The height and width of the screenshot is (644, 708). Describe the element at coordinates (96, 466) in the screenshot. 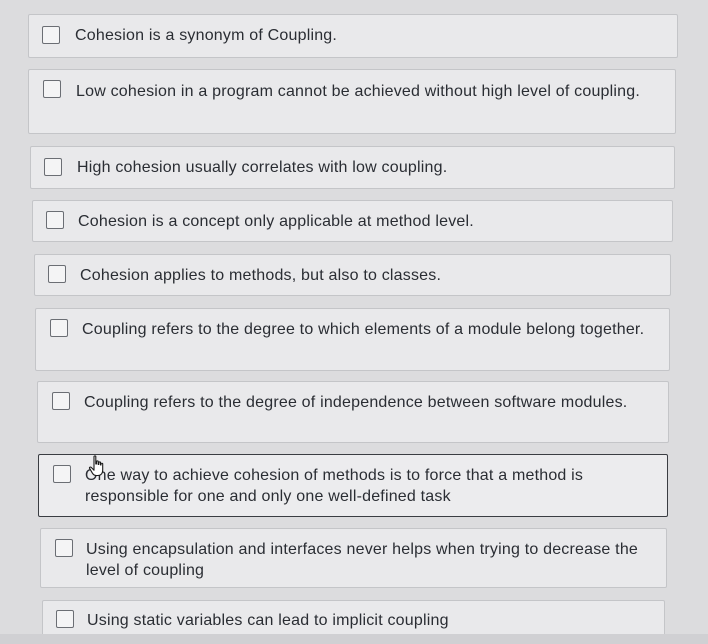

I see `hand-pointer-icon` at that location.